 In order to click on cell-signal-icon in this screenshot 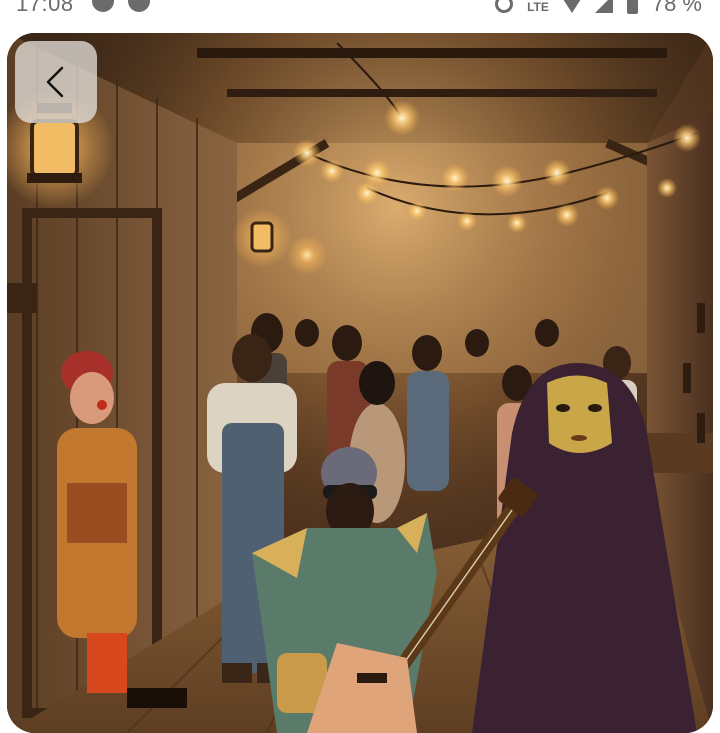, I will do `click(603, 6)`.